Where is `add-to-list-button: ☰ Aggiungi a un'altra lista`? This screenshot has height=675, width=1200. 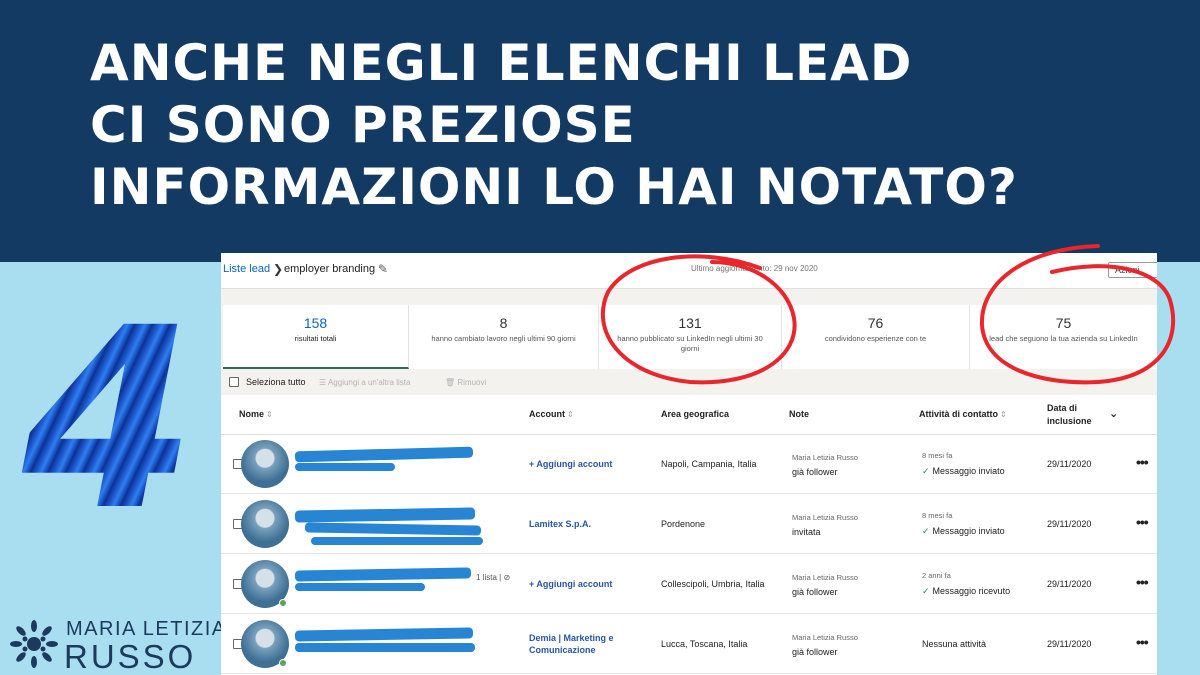 add-to-list-button: ☰ Aggiungi a un'altra lista is located at coordinates (364, 382).